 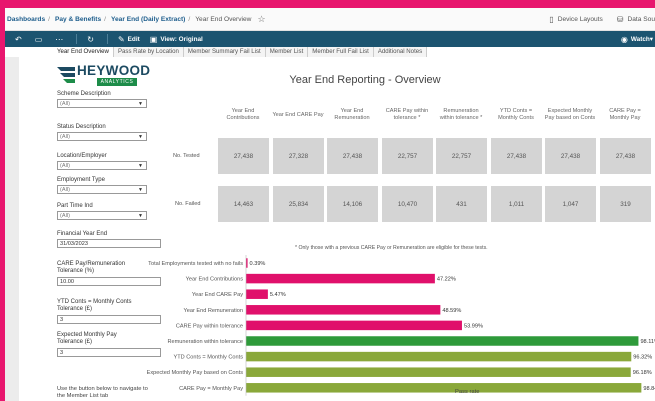 I want to click on bar-value-label: 5.47%, so click(x=278, y=295).